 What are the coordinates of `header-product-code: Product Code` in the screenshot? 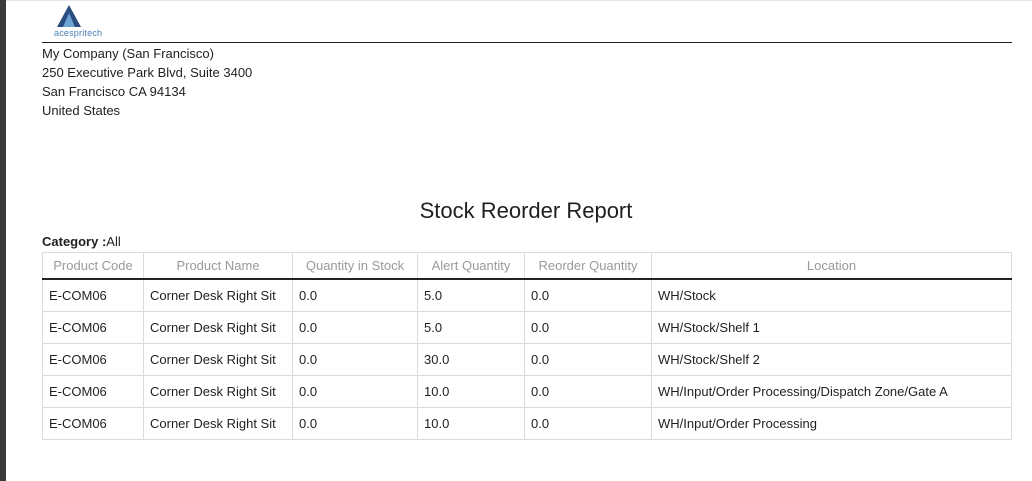 It's located at (93, 266).